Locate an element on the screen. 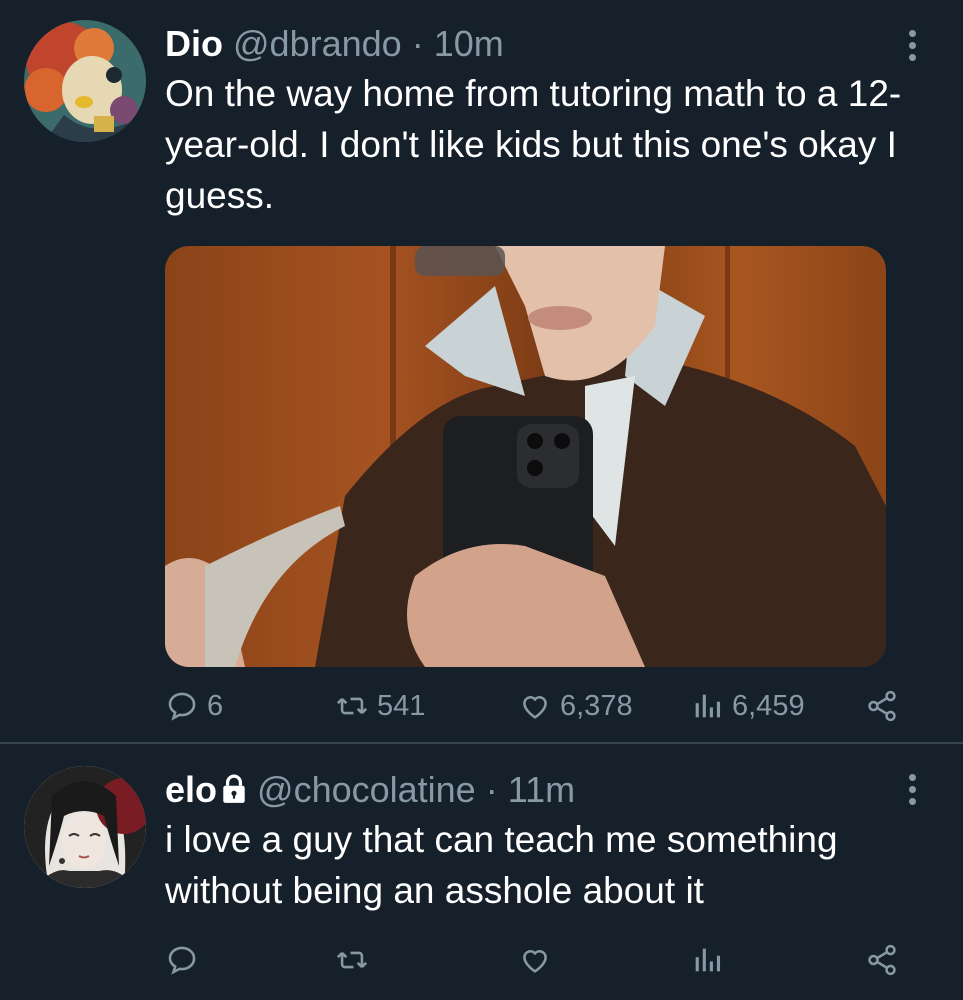 This screenshot has width=963, height=1000. view-count: 6,459 is located at coordinates (768, 705).